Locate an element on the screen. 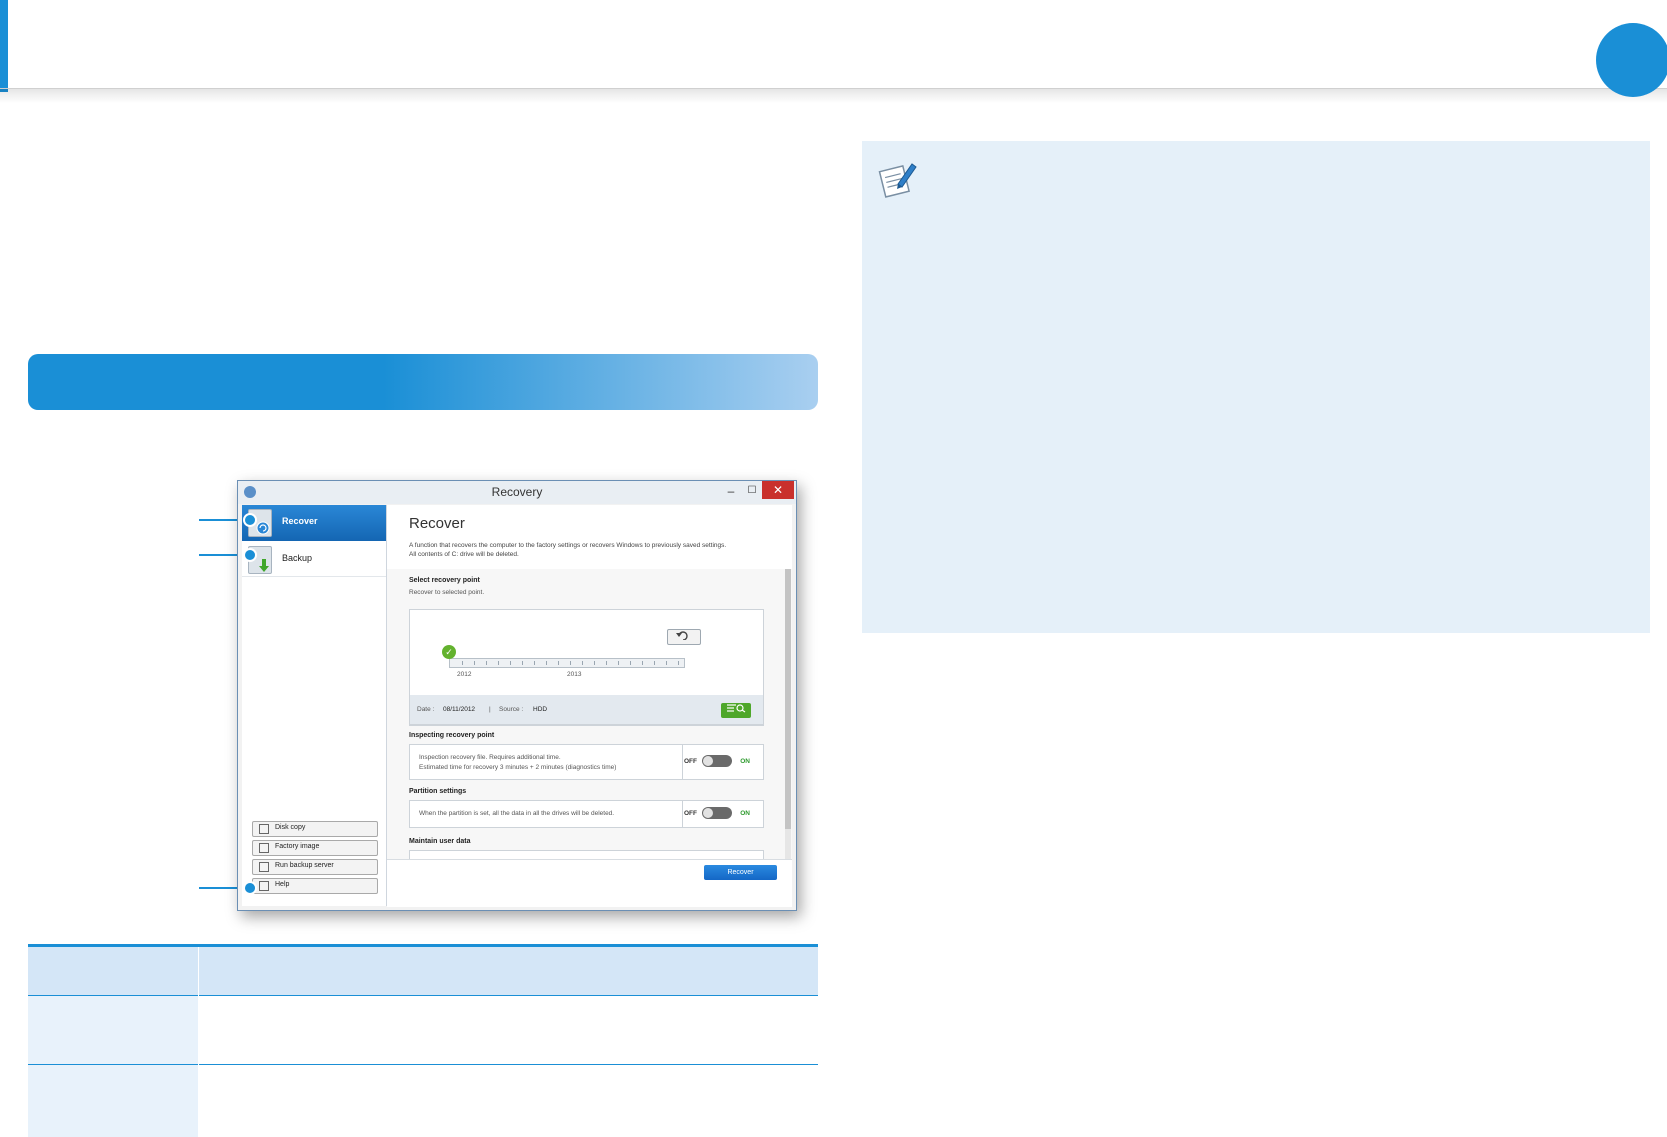 The height and width of the screenshot is (1137, 1667). maximize-button: ☐ is located at coordinates (752, 491).